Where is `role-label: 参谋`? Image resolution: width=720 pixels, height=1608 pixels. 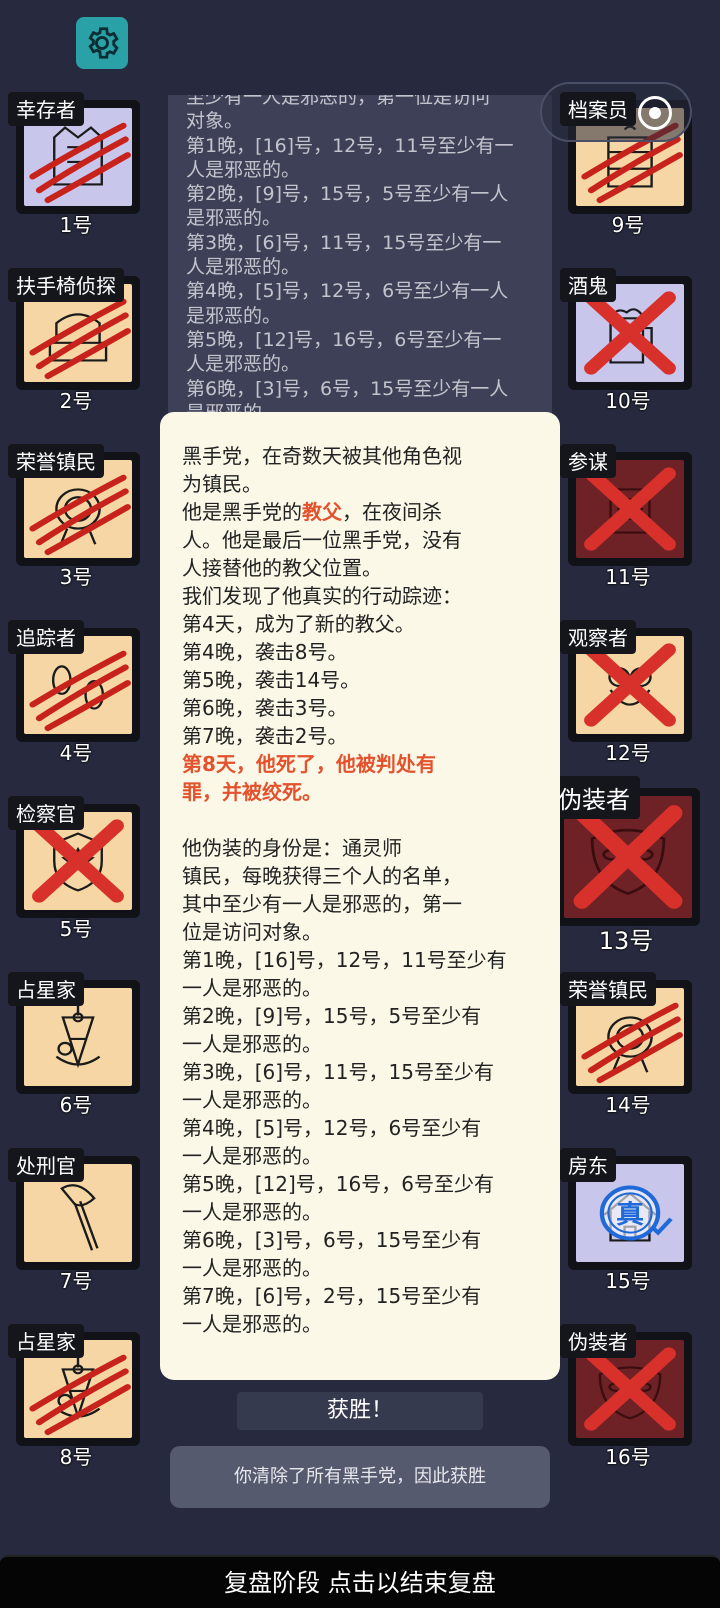
role-label: 参谋 is located at coordinates (588, 461).